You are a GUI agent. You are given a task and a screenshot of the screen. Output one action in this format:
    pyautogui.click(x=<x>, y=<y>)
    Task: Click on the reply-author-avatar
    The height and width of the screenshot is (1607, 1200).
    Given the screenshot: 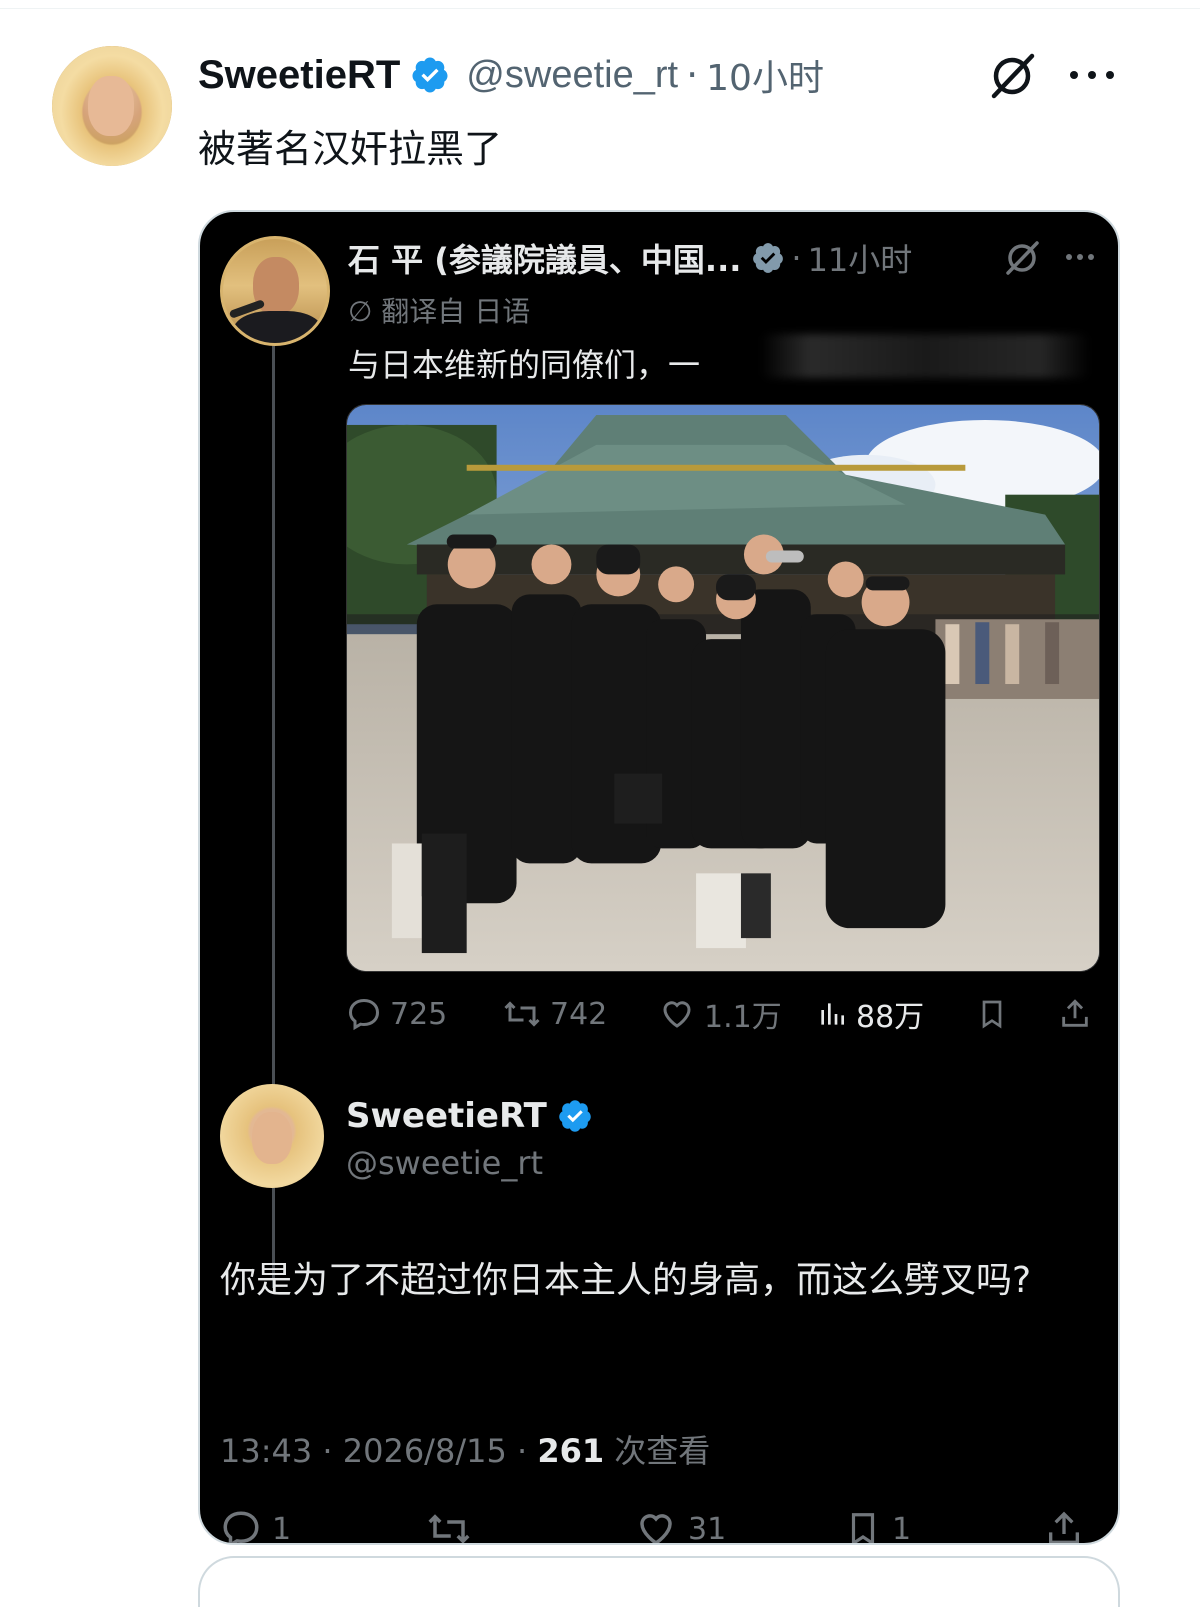 What is the action you would take?
    pyautogui.click(x=272, y=1136)
    